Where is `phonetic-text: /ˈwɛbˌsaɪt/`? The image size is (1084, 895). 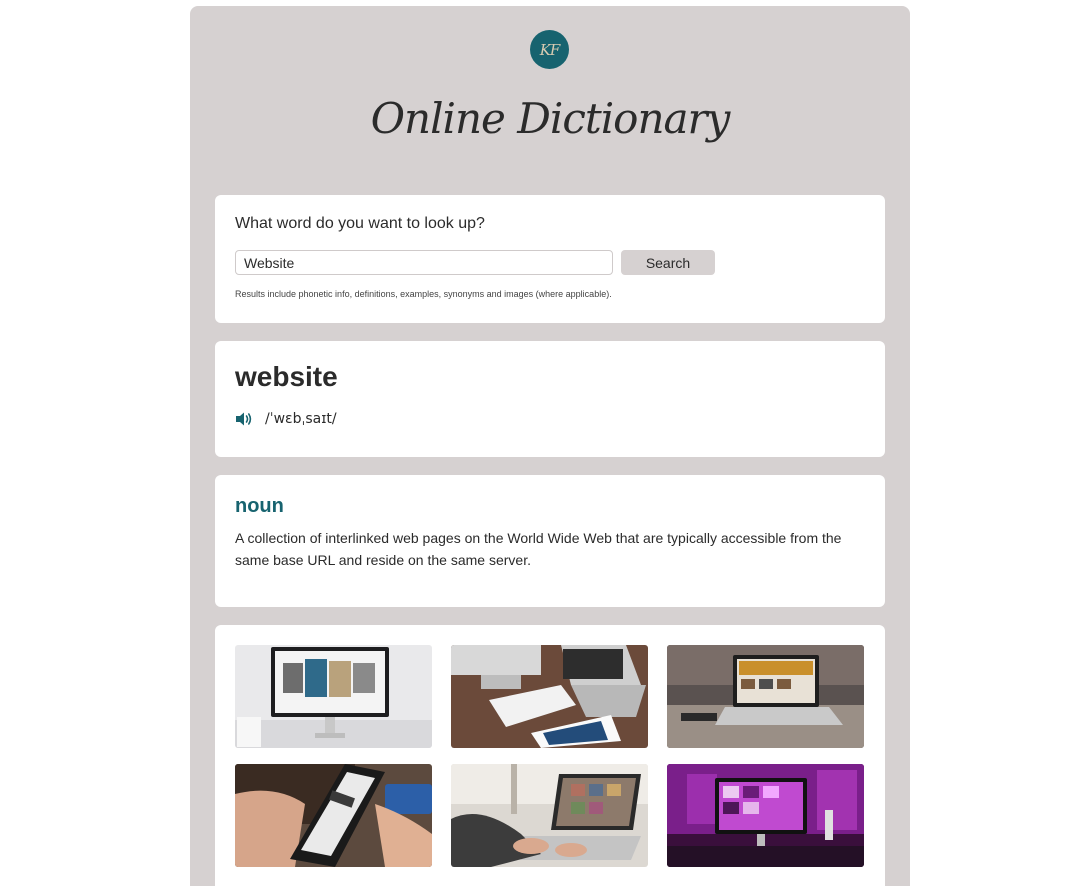 phonetic-text: /ˈwɛbˌsaɪt/ is located at coordinates (301, 419).